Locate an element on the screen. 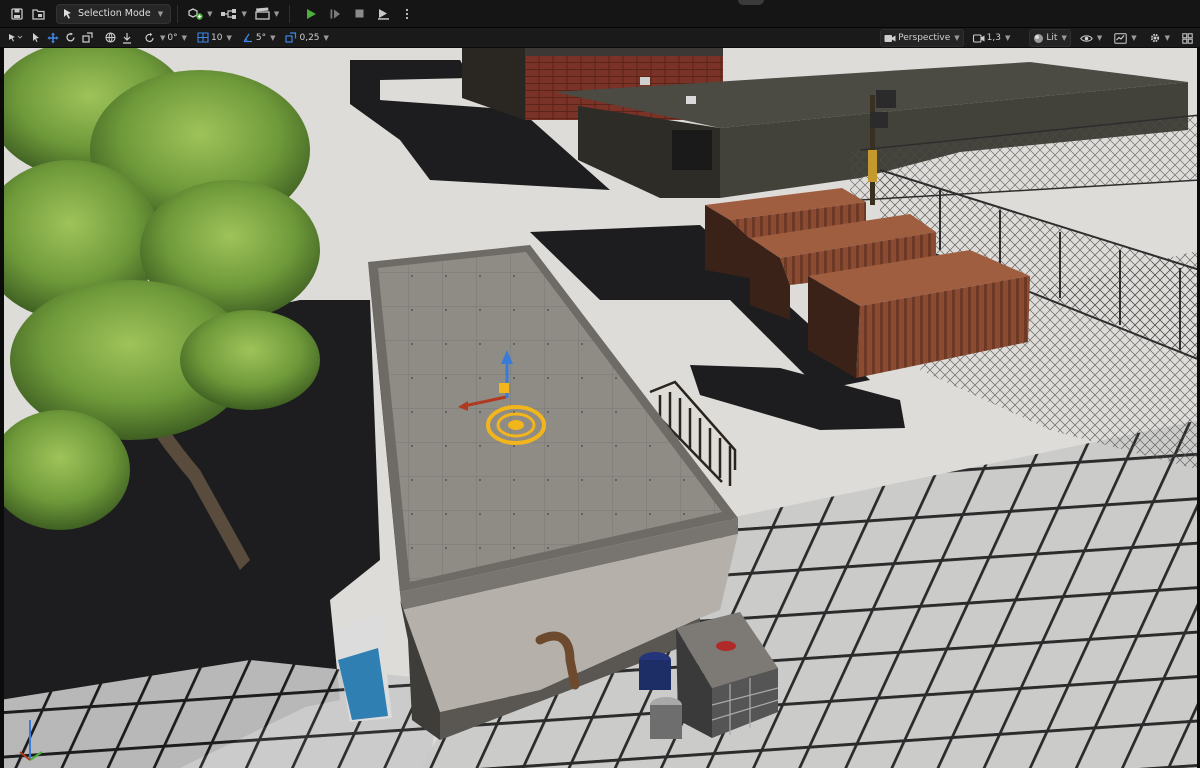  save-icon is located at coordinates (17, 13).